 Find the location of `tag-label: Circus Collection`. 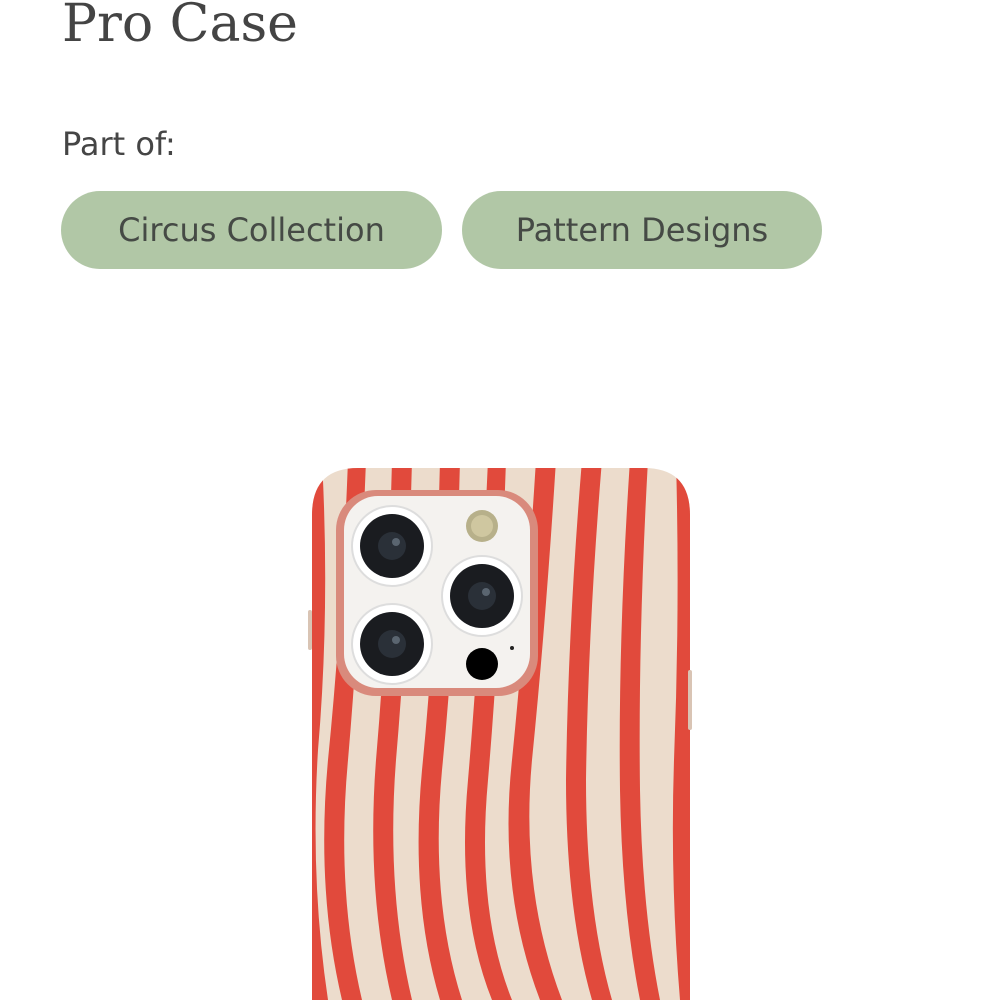

tag-label: Circus Collection is located at coordinates (251, 230).